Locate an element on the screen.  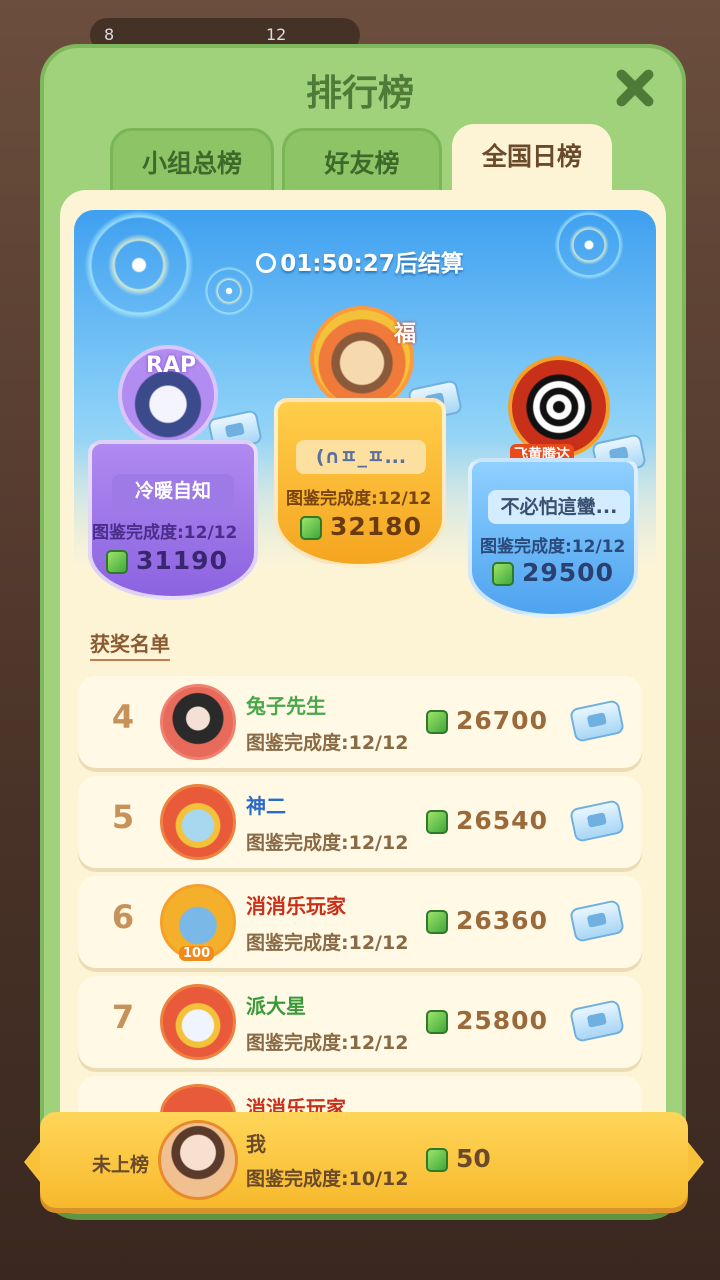
player-score: 25800 is located at coordinates (487, 1020).